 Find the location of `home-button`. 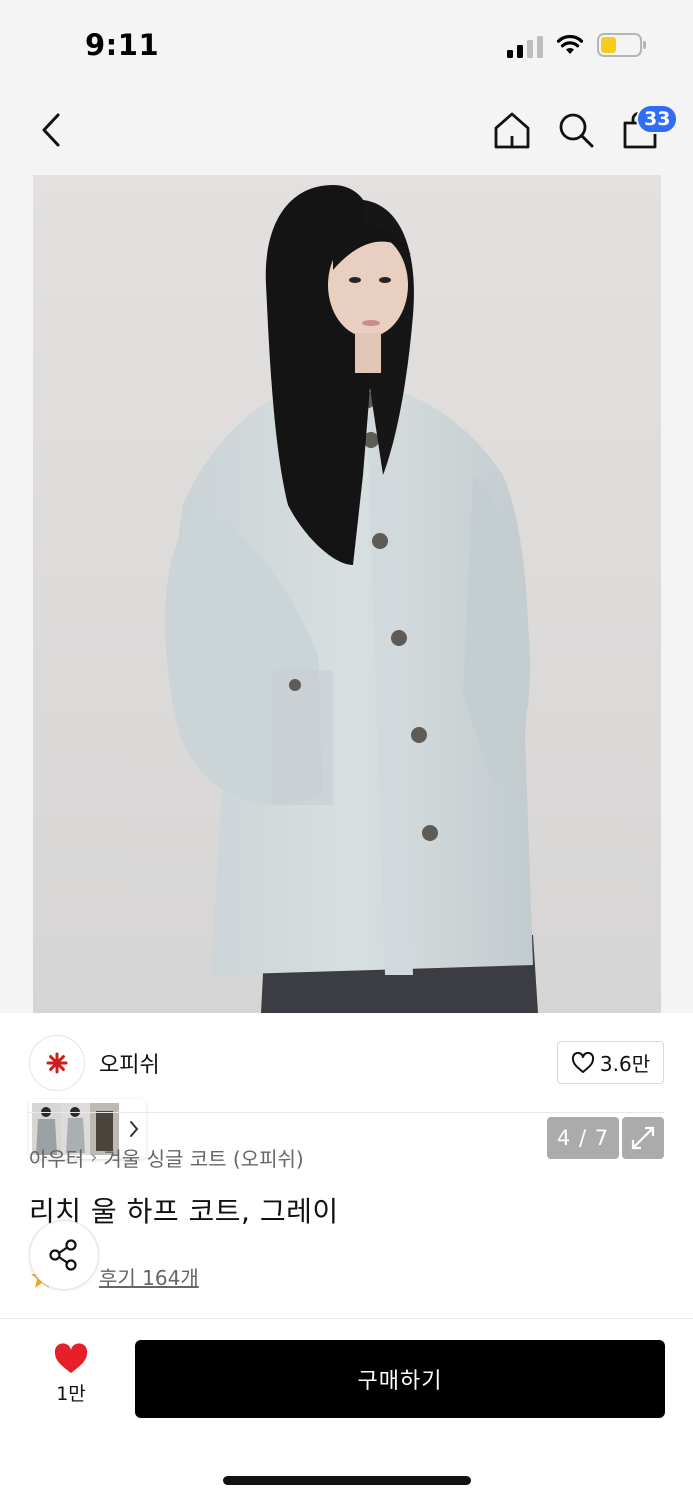

home-button is located at coordinates (512, 130).